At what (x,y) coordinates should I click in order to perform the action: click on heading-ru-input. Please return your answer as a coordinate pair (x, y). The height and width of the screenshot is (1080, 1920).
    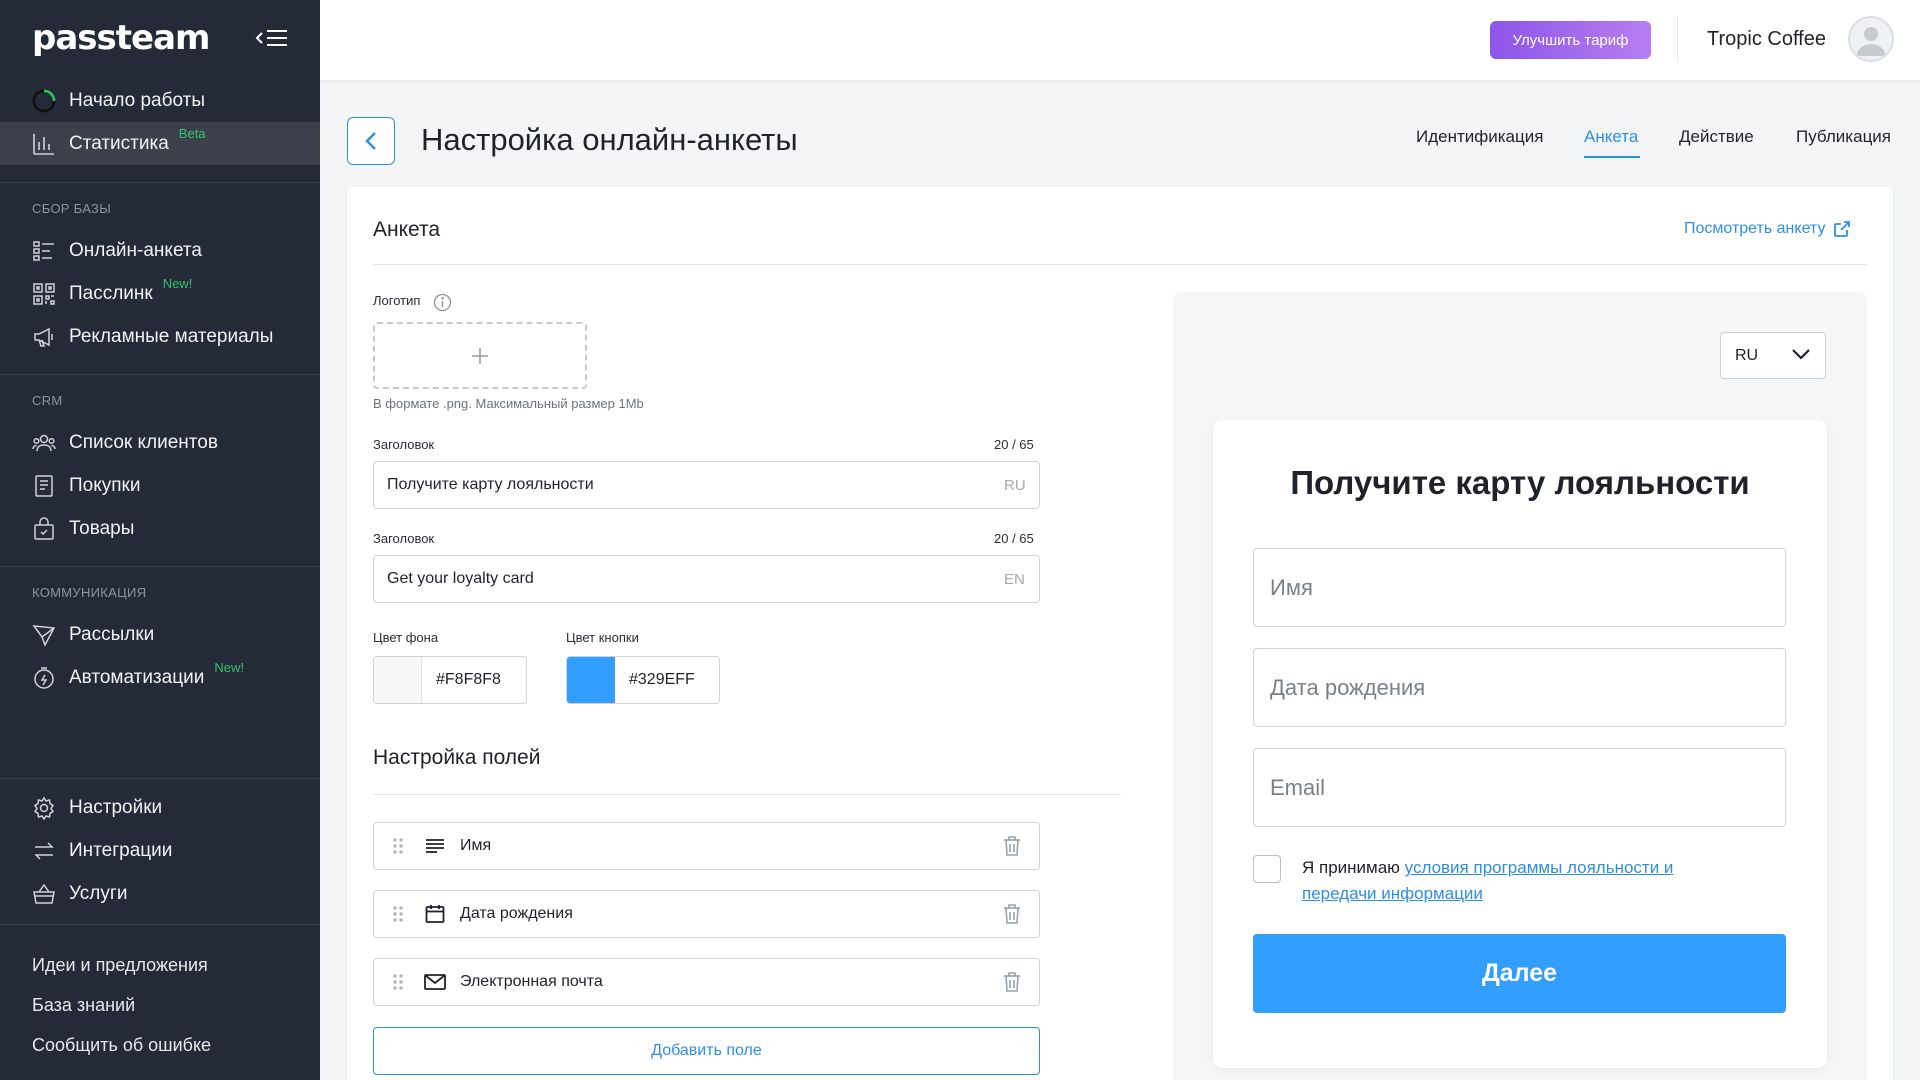
    Looking at the image, I should click on (706, 485).